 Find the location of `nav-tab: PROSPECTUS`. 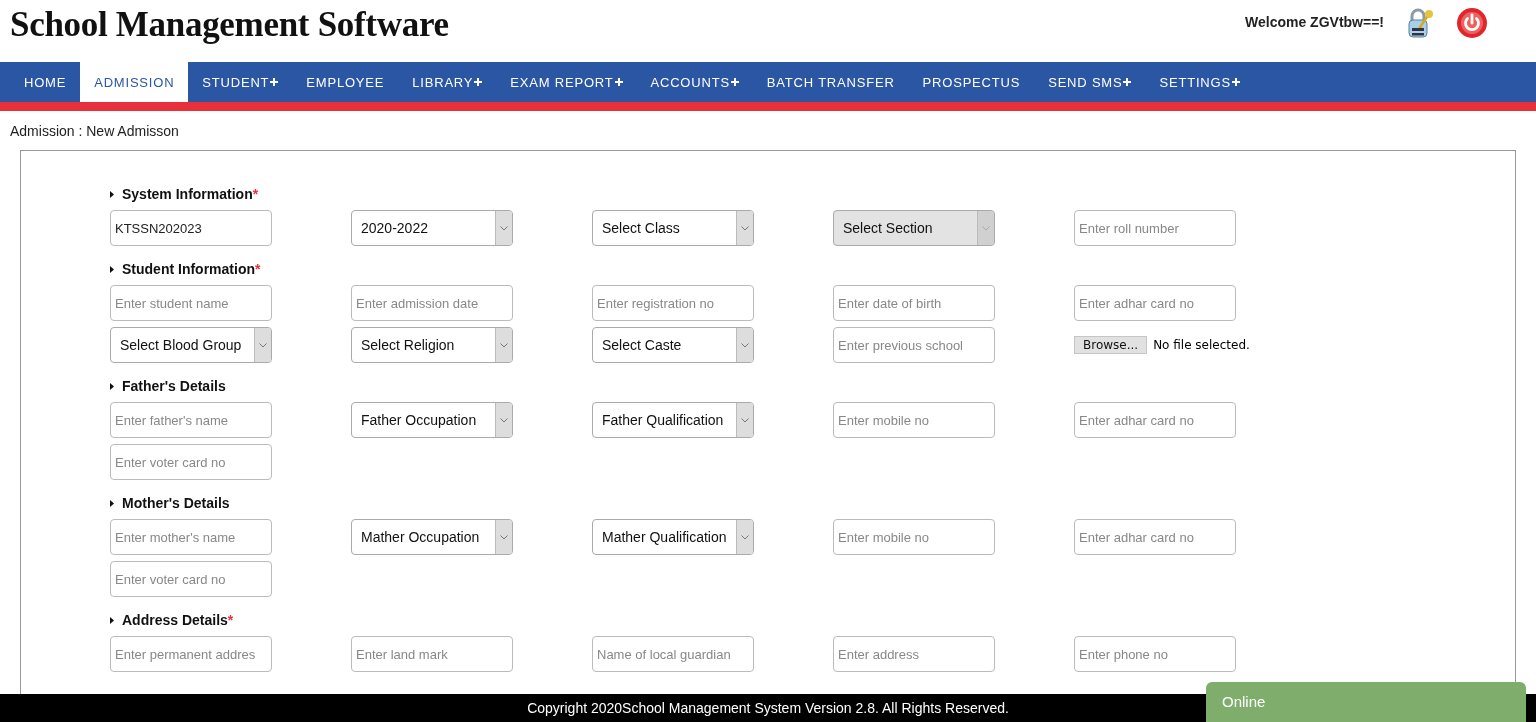

nav-tab: PROSPECTUS is located at coordinates (971, 82).